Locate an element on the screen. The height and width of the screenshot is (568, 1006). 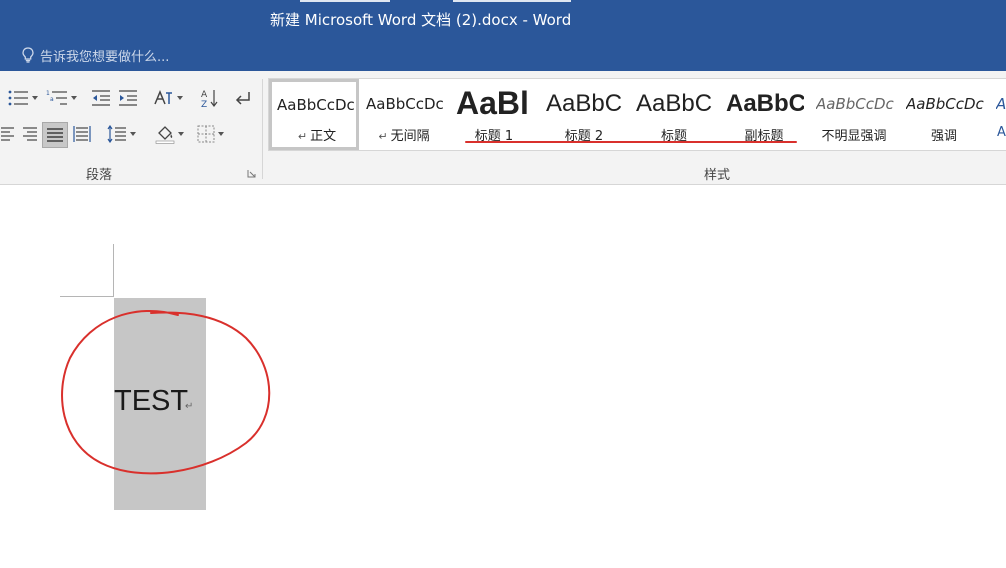
style-title: AaBbC 标题 is located at coordinates (674, 114).